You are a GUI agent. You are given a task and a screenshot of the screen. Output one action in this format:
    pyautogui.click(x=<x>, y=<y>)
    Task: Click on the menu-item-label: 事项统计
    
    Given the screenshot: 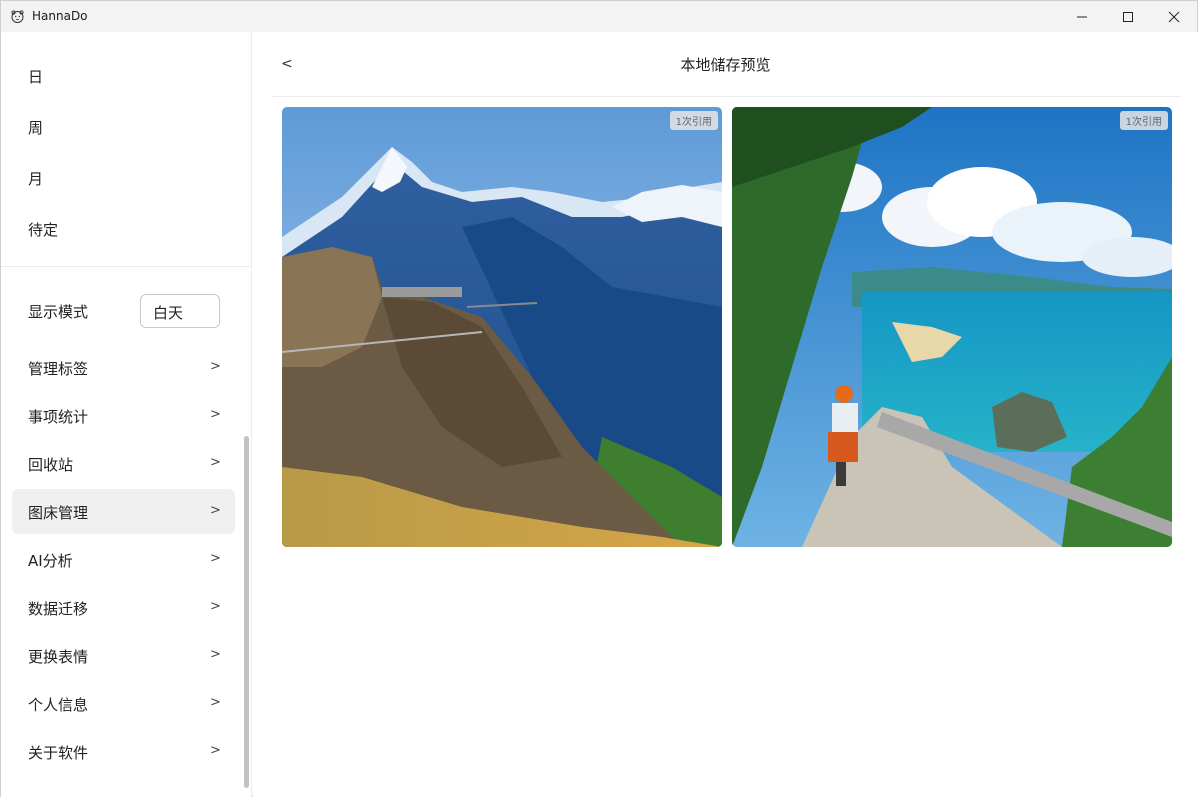 What is the action you would take?
    pyautogui.click(x=58, y=417)
    